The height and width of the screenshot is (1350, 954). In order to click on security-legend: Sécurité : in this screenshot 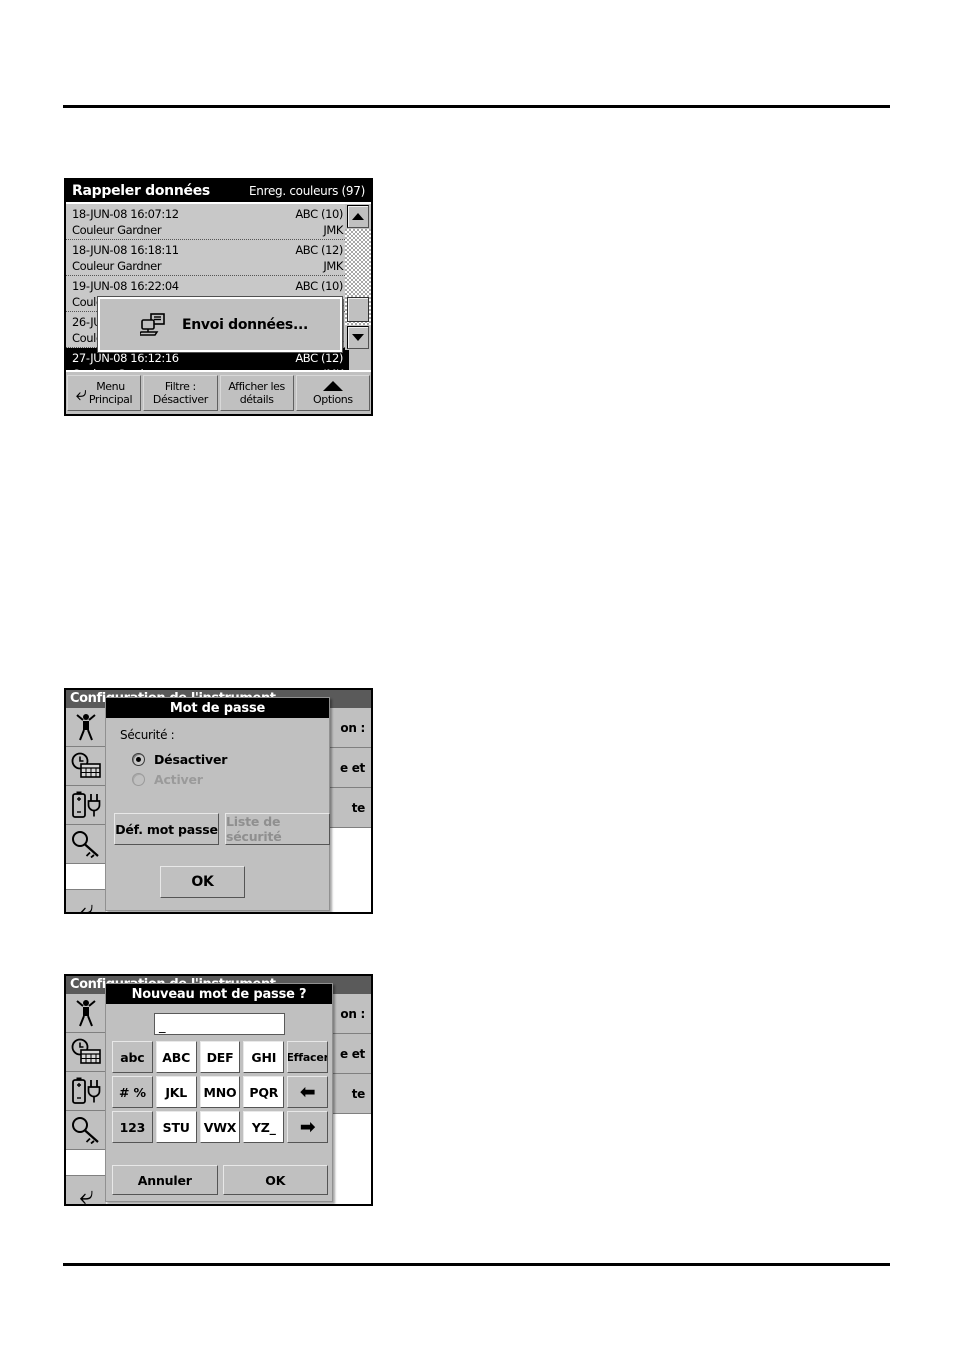, I will do `click(147, 735)`.